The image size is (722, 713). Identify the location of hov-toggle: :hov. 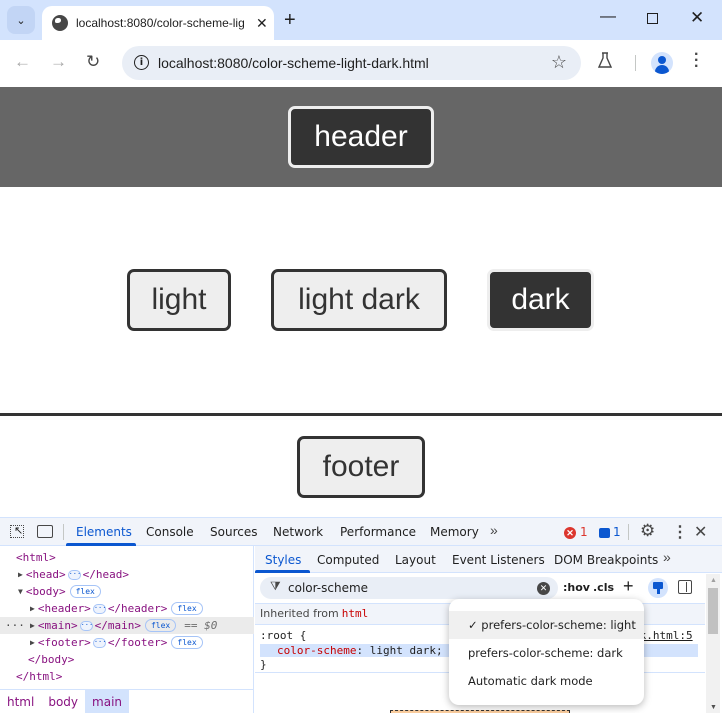
(576, 587).